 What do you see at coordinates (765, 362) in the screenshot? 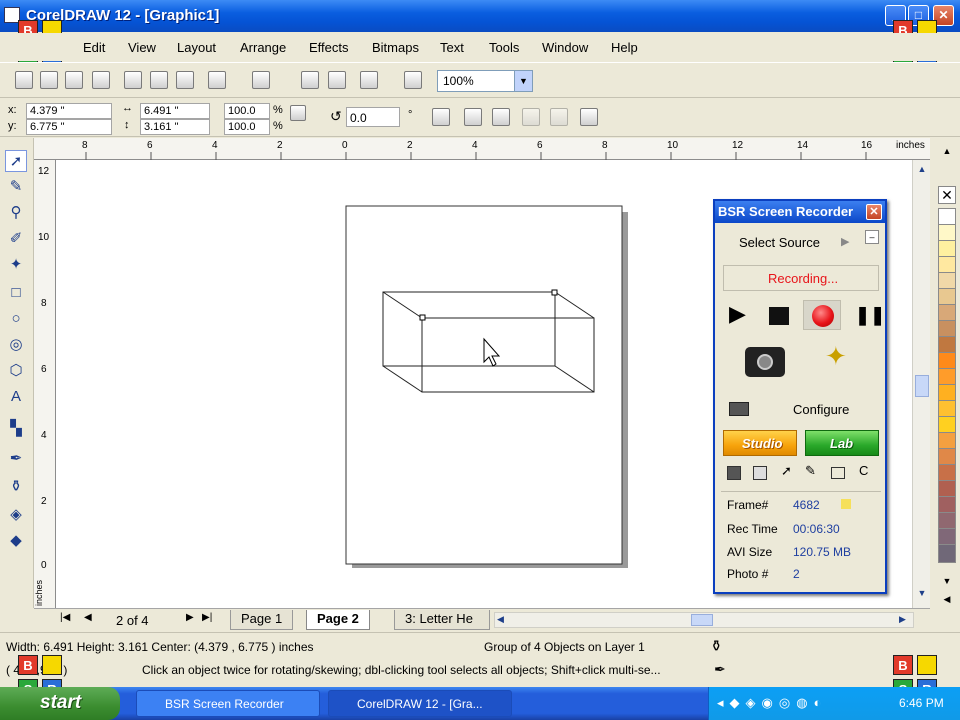
I see `camera-icon` at bounding box center [765, 362].